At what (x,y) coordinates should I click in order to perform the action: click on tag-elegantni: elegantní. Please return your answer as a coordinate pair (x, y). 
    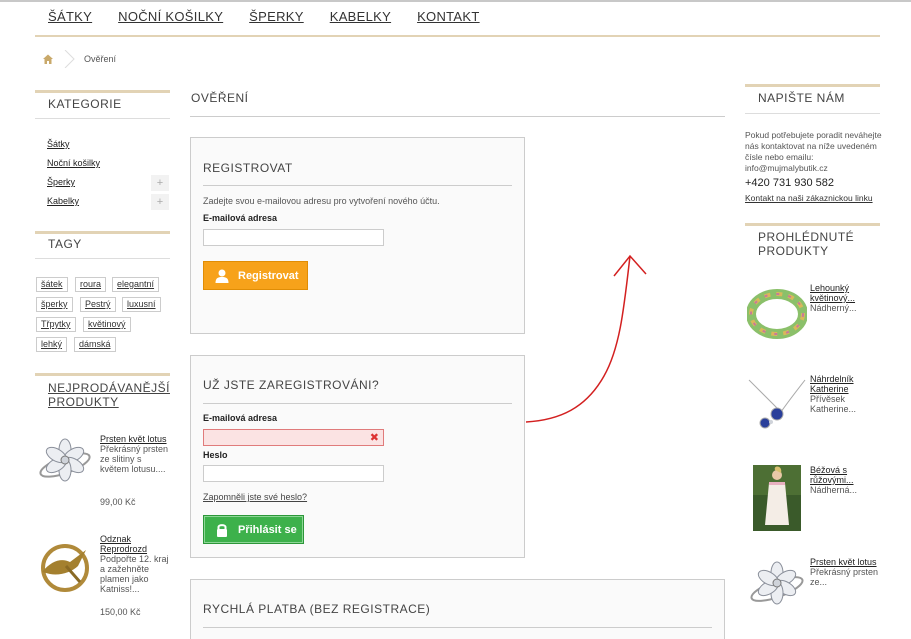
    Looking at the image, I should click on (136, 284).